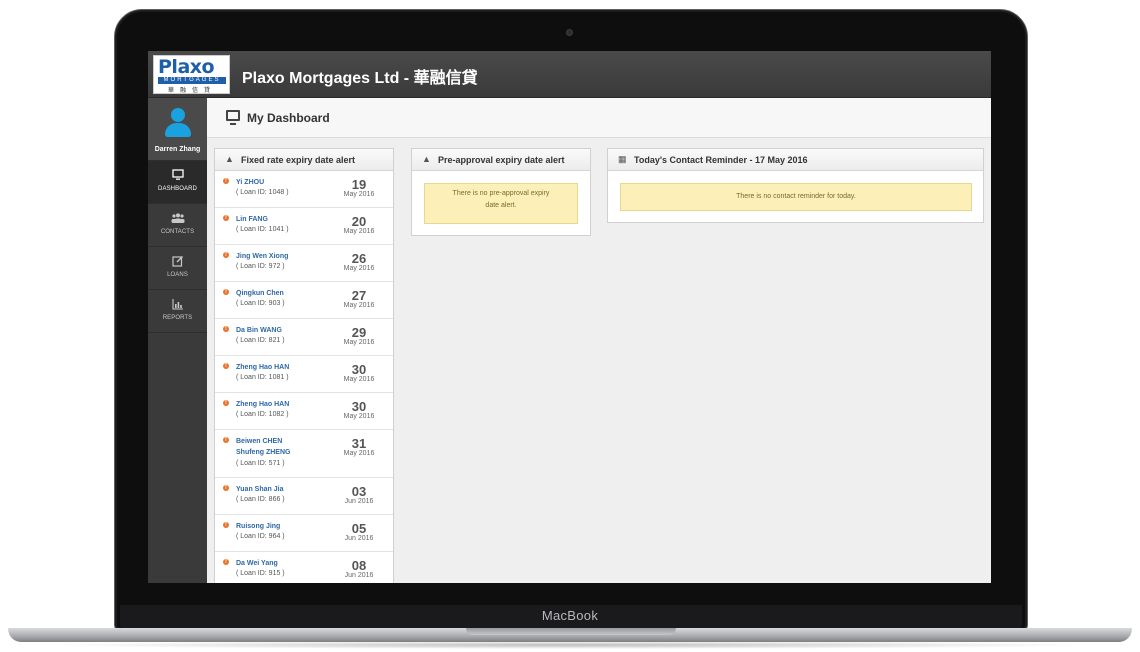  What do you see at coordinates (177, 182) in the screenshot?
I see `sidebar-item-dashboard: DASHBOARD` at bounding box center [177, 182].